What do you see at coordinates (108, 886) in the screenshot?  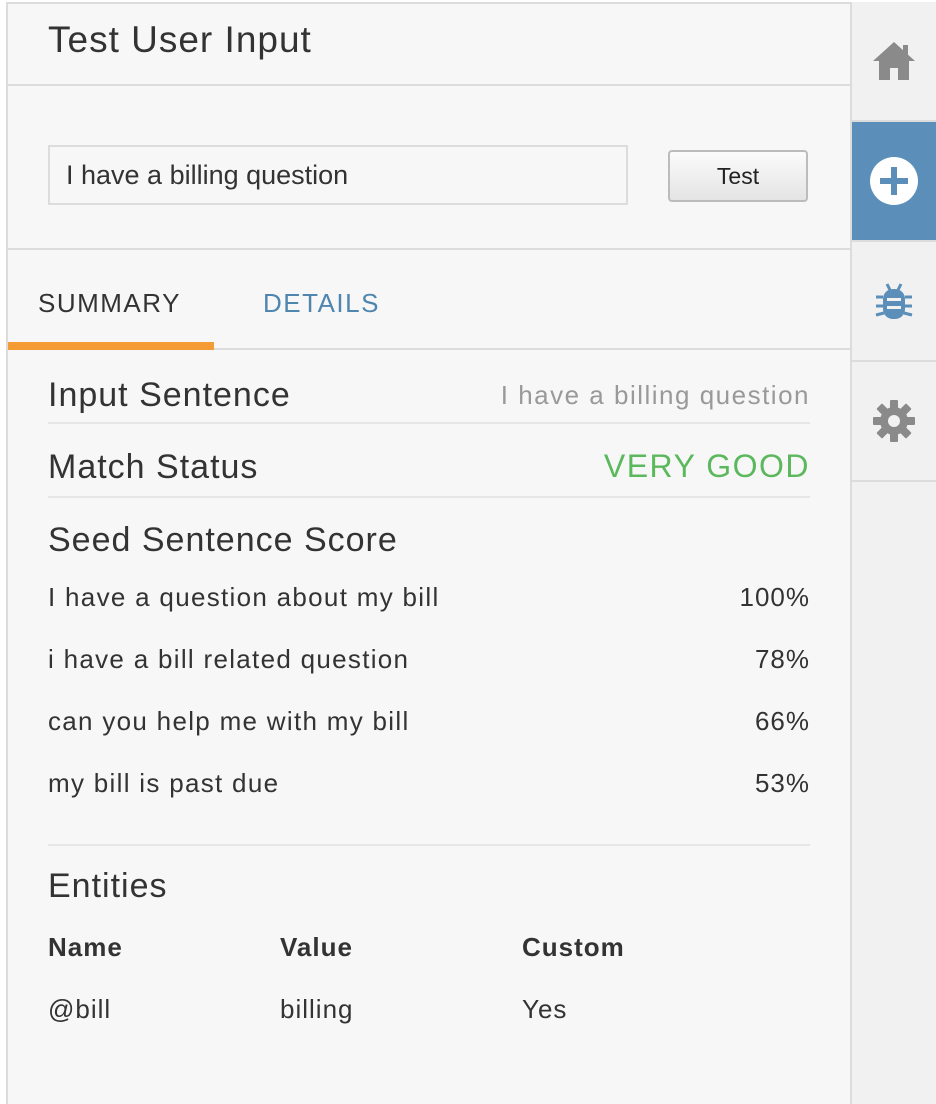 I see `entities-title: Entities` at bounding box center [108, 886].